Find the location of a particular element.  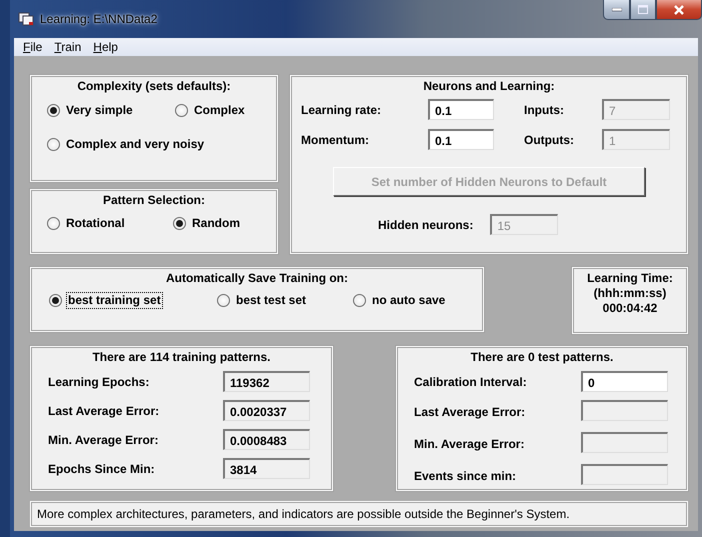

panel-title: Pattern Selection: is located at coordinates (154, 200).